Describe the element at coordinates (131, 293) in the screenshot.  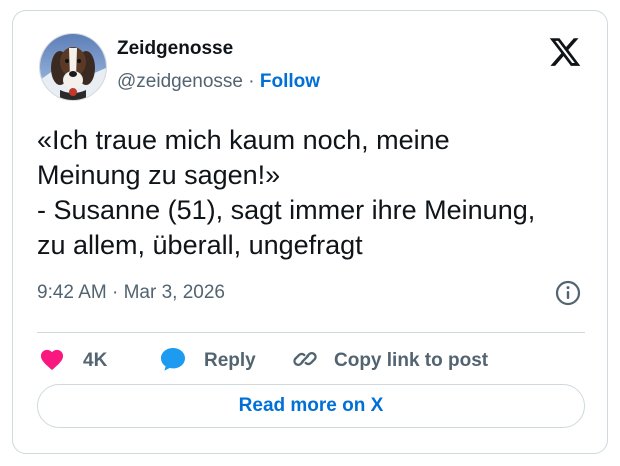
I see `post-timestamp-link: 9:42 AM · Mar 3, 2026` at that location.